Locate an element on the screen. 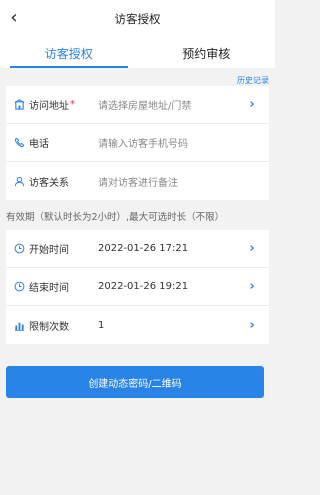  phone-row: 电话 请输入访客手机号码 is located at coordinates (137, 143).